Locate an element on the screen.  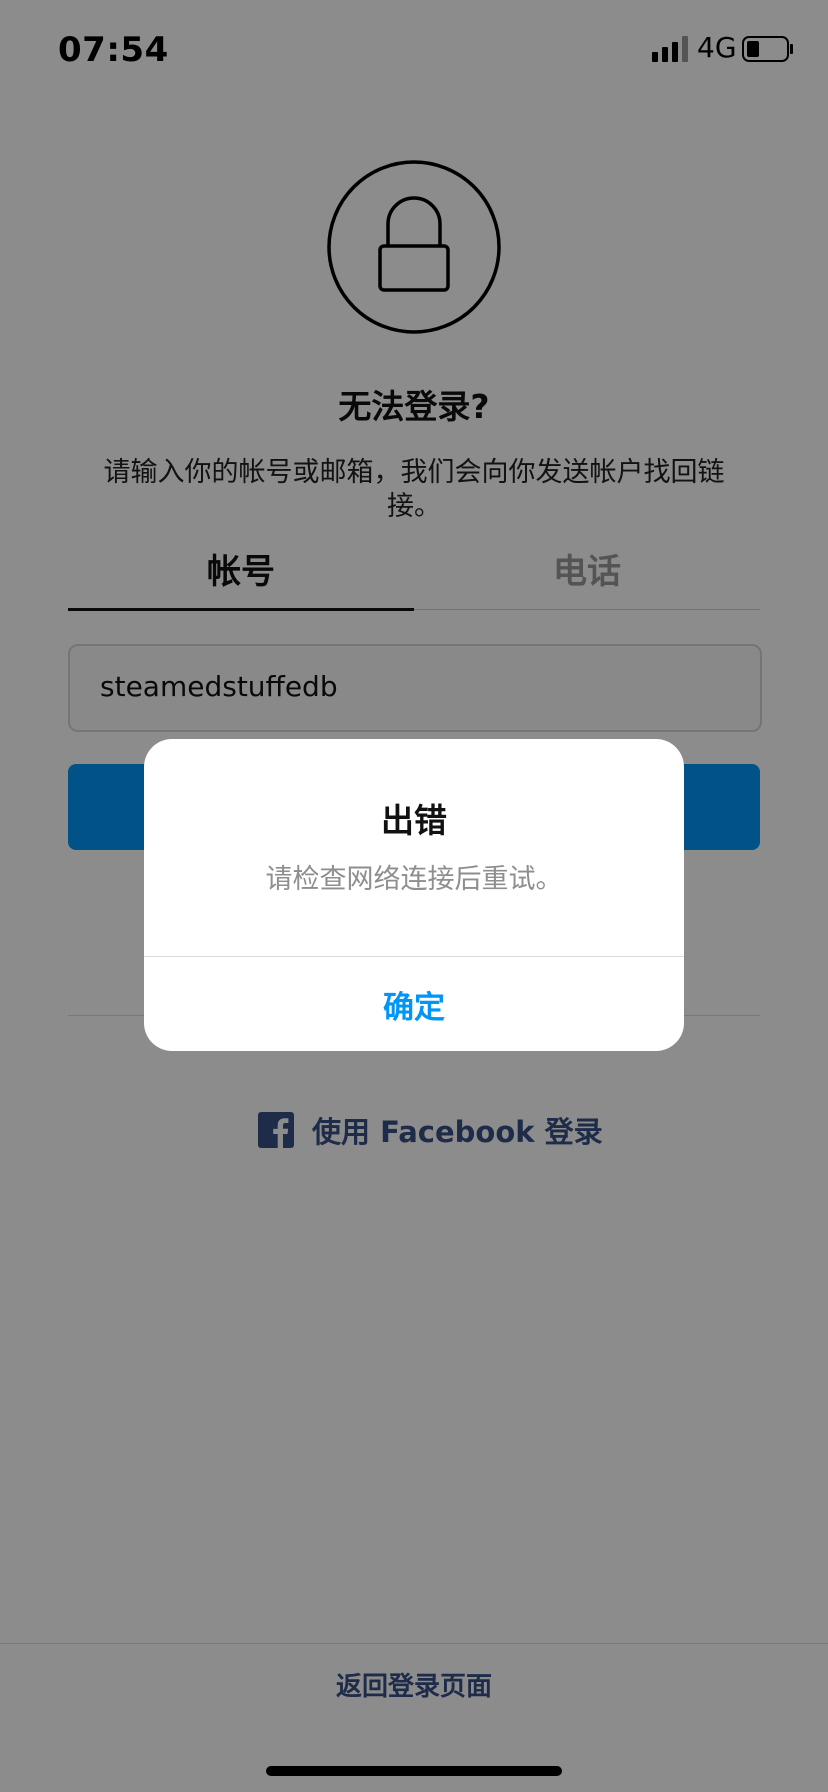
alert-title: 出错 is located at coordinates (414, 820).